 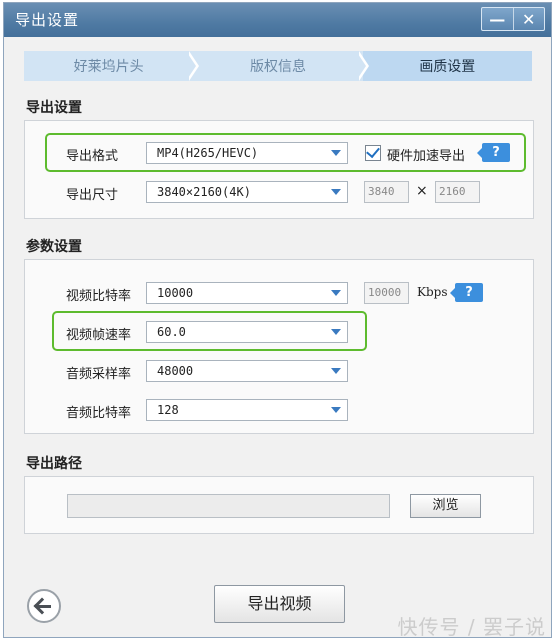 I want to click on close-button: ✕, so click(x=528, y=19).